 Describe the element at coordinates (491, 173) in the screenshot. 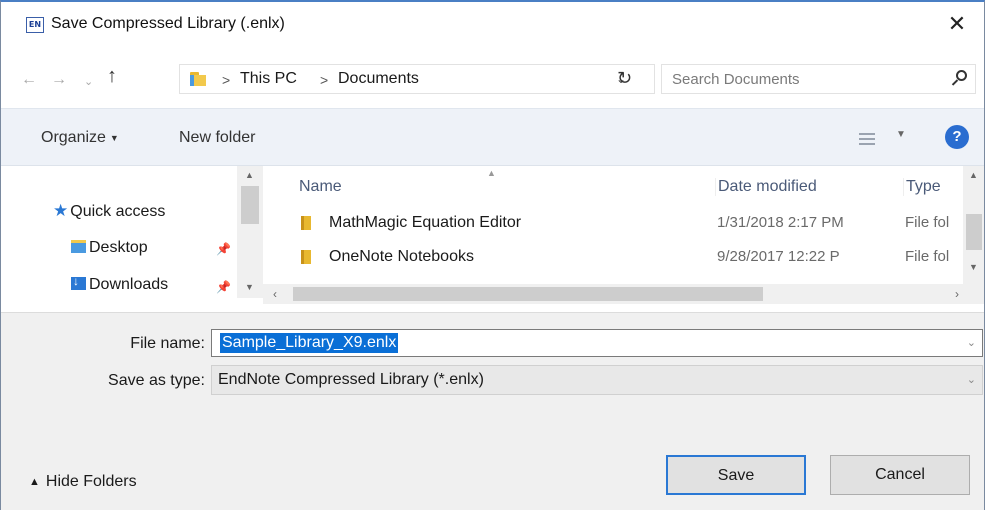

I see `sort-indicator-icon: ▲` at that location.